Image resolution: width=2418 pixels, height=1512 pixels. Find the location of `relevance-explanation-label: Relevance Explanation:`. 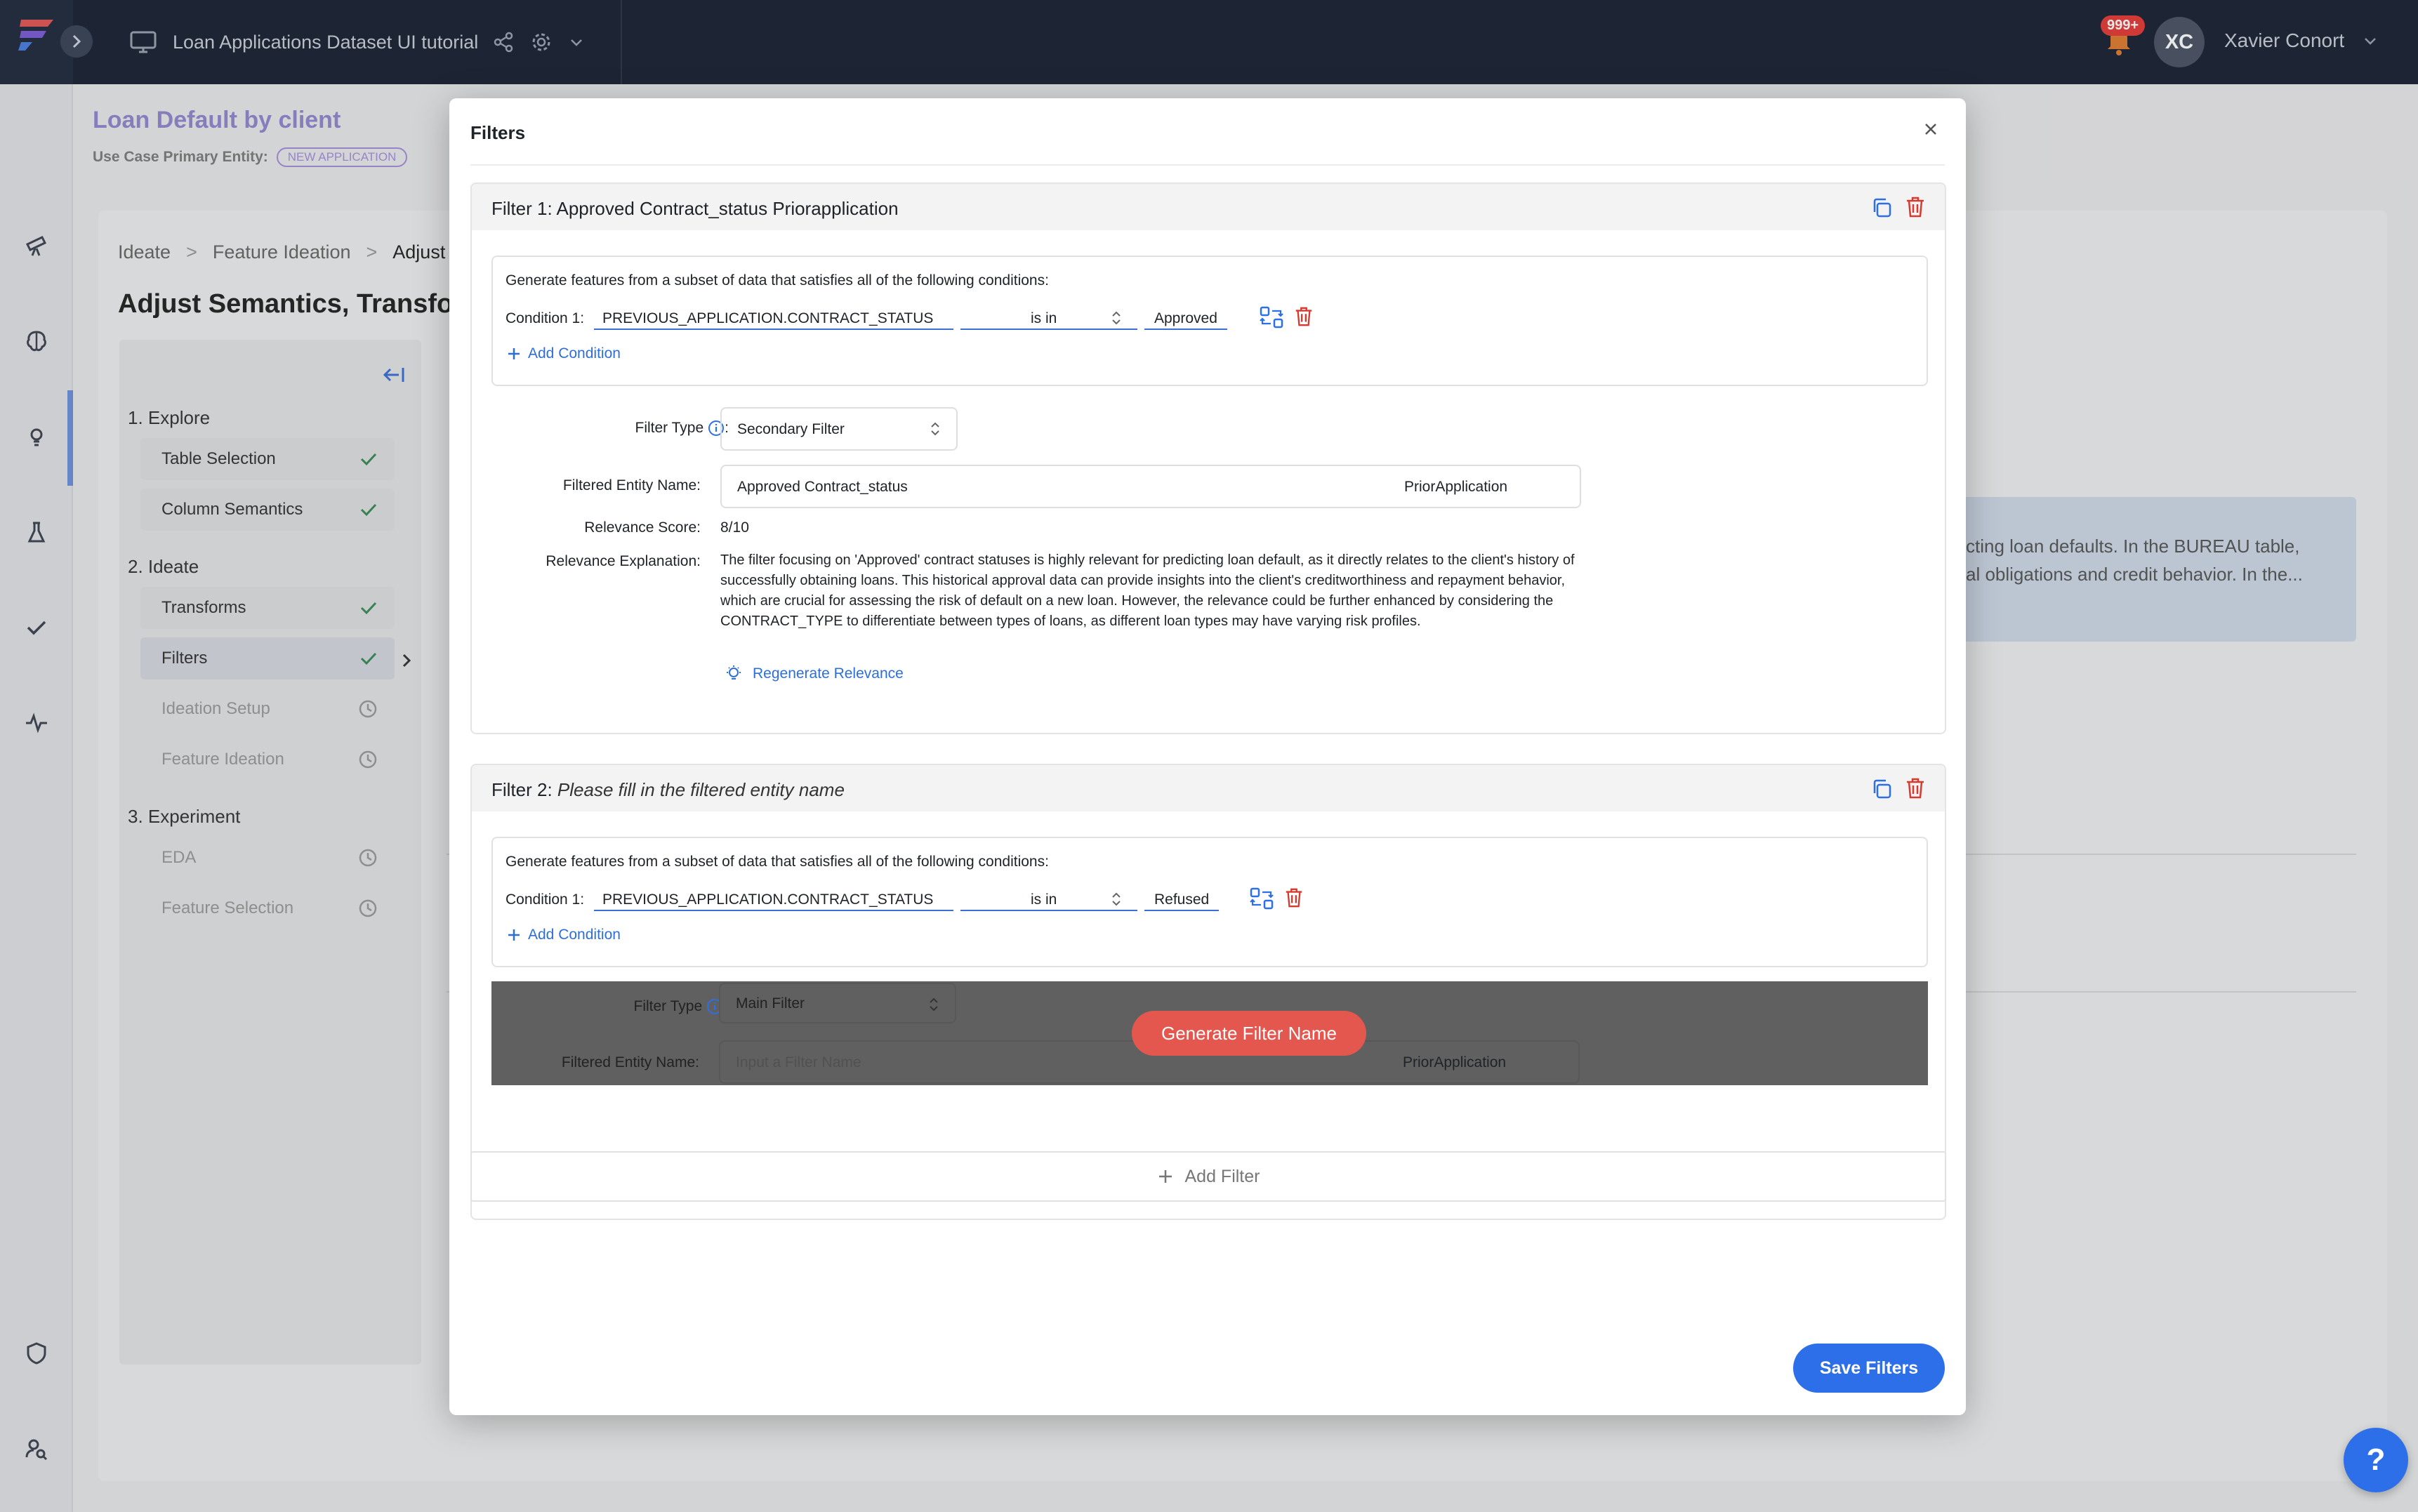

relevance-explanation-label: Relevance Explanation: is located at coordinates (623, 561).